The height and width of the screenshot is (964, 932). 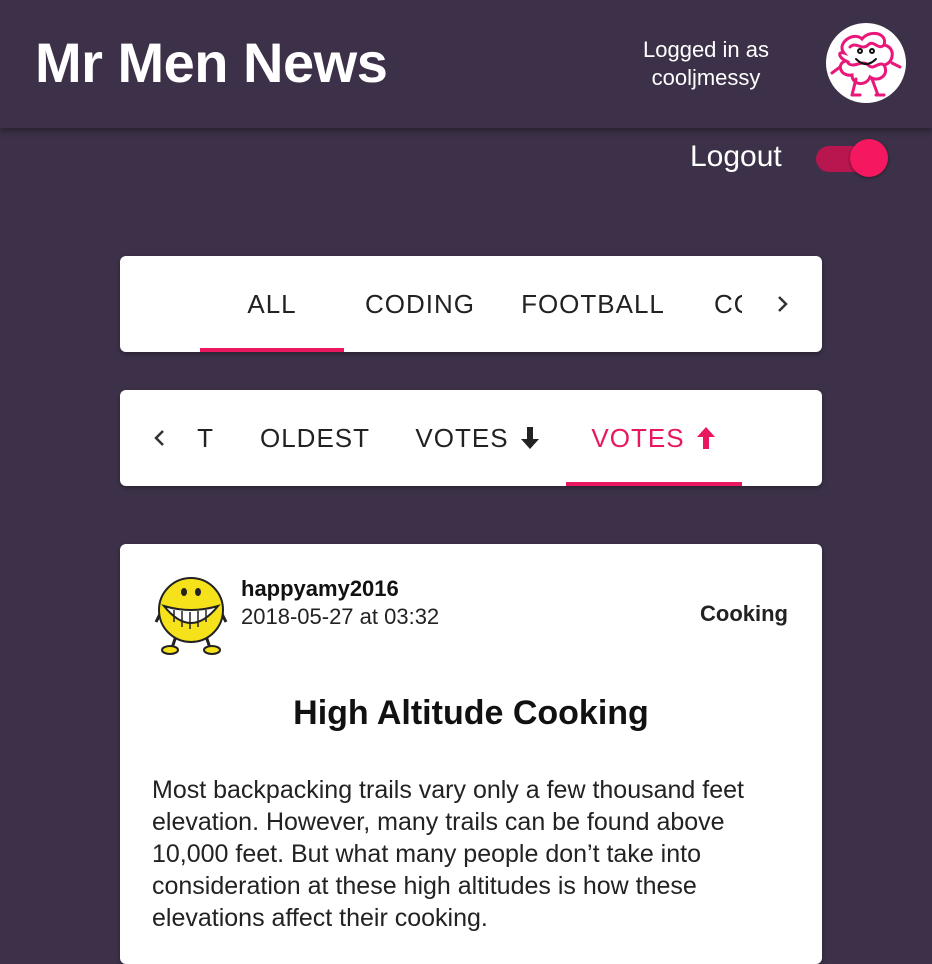 I want to click on tabs-scroll-left-button, so click(x=160, y=438).